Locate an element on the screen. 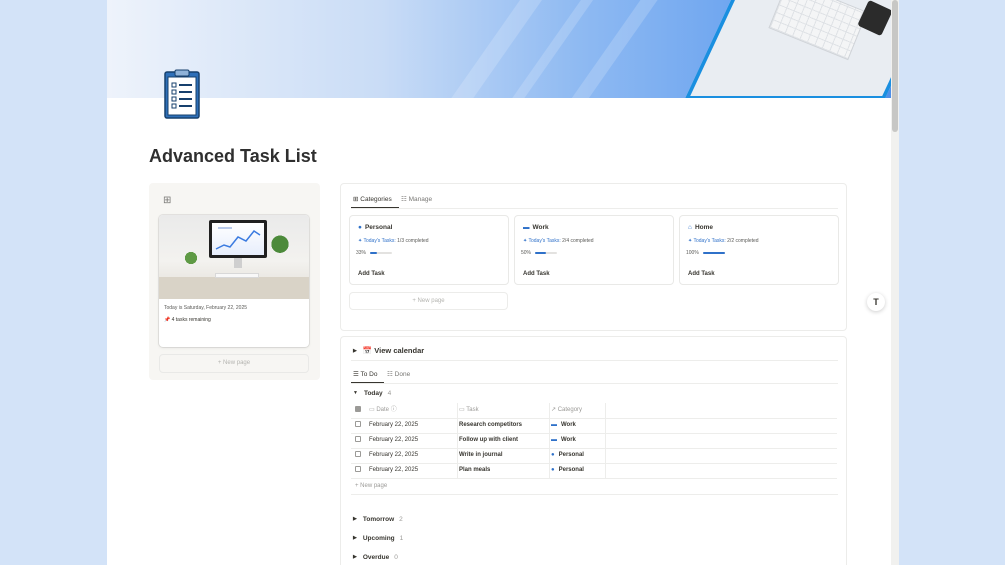 Image resolution: width=1005 pixels, height=565 pixels. table-header: ▭ Date ⓘ ▭ Task ↗ Category is located at coordinates (594, 410).